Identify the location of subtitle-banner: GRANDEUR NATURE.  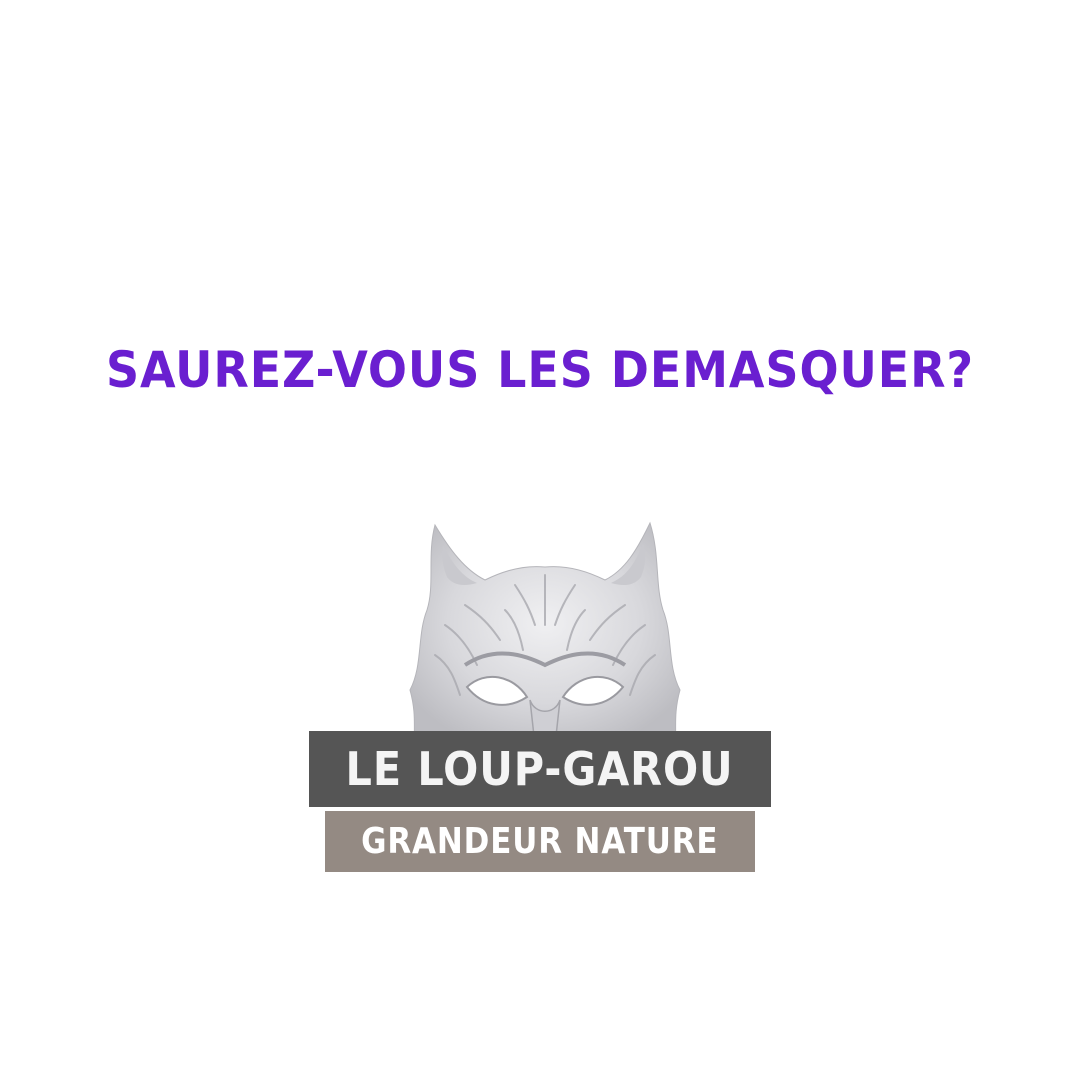
(540, 841).